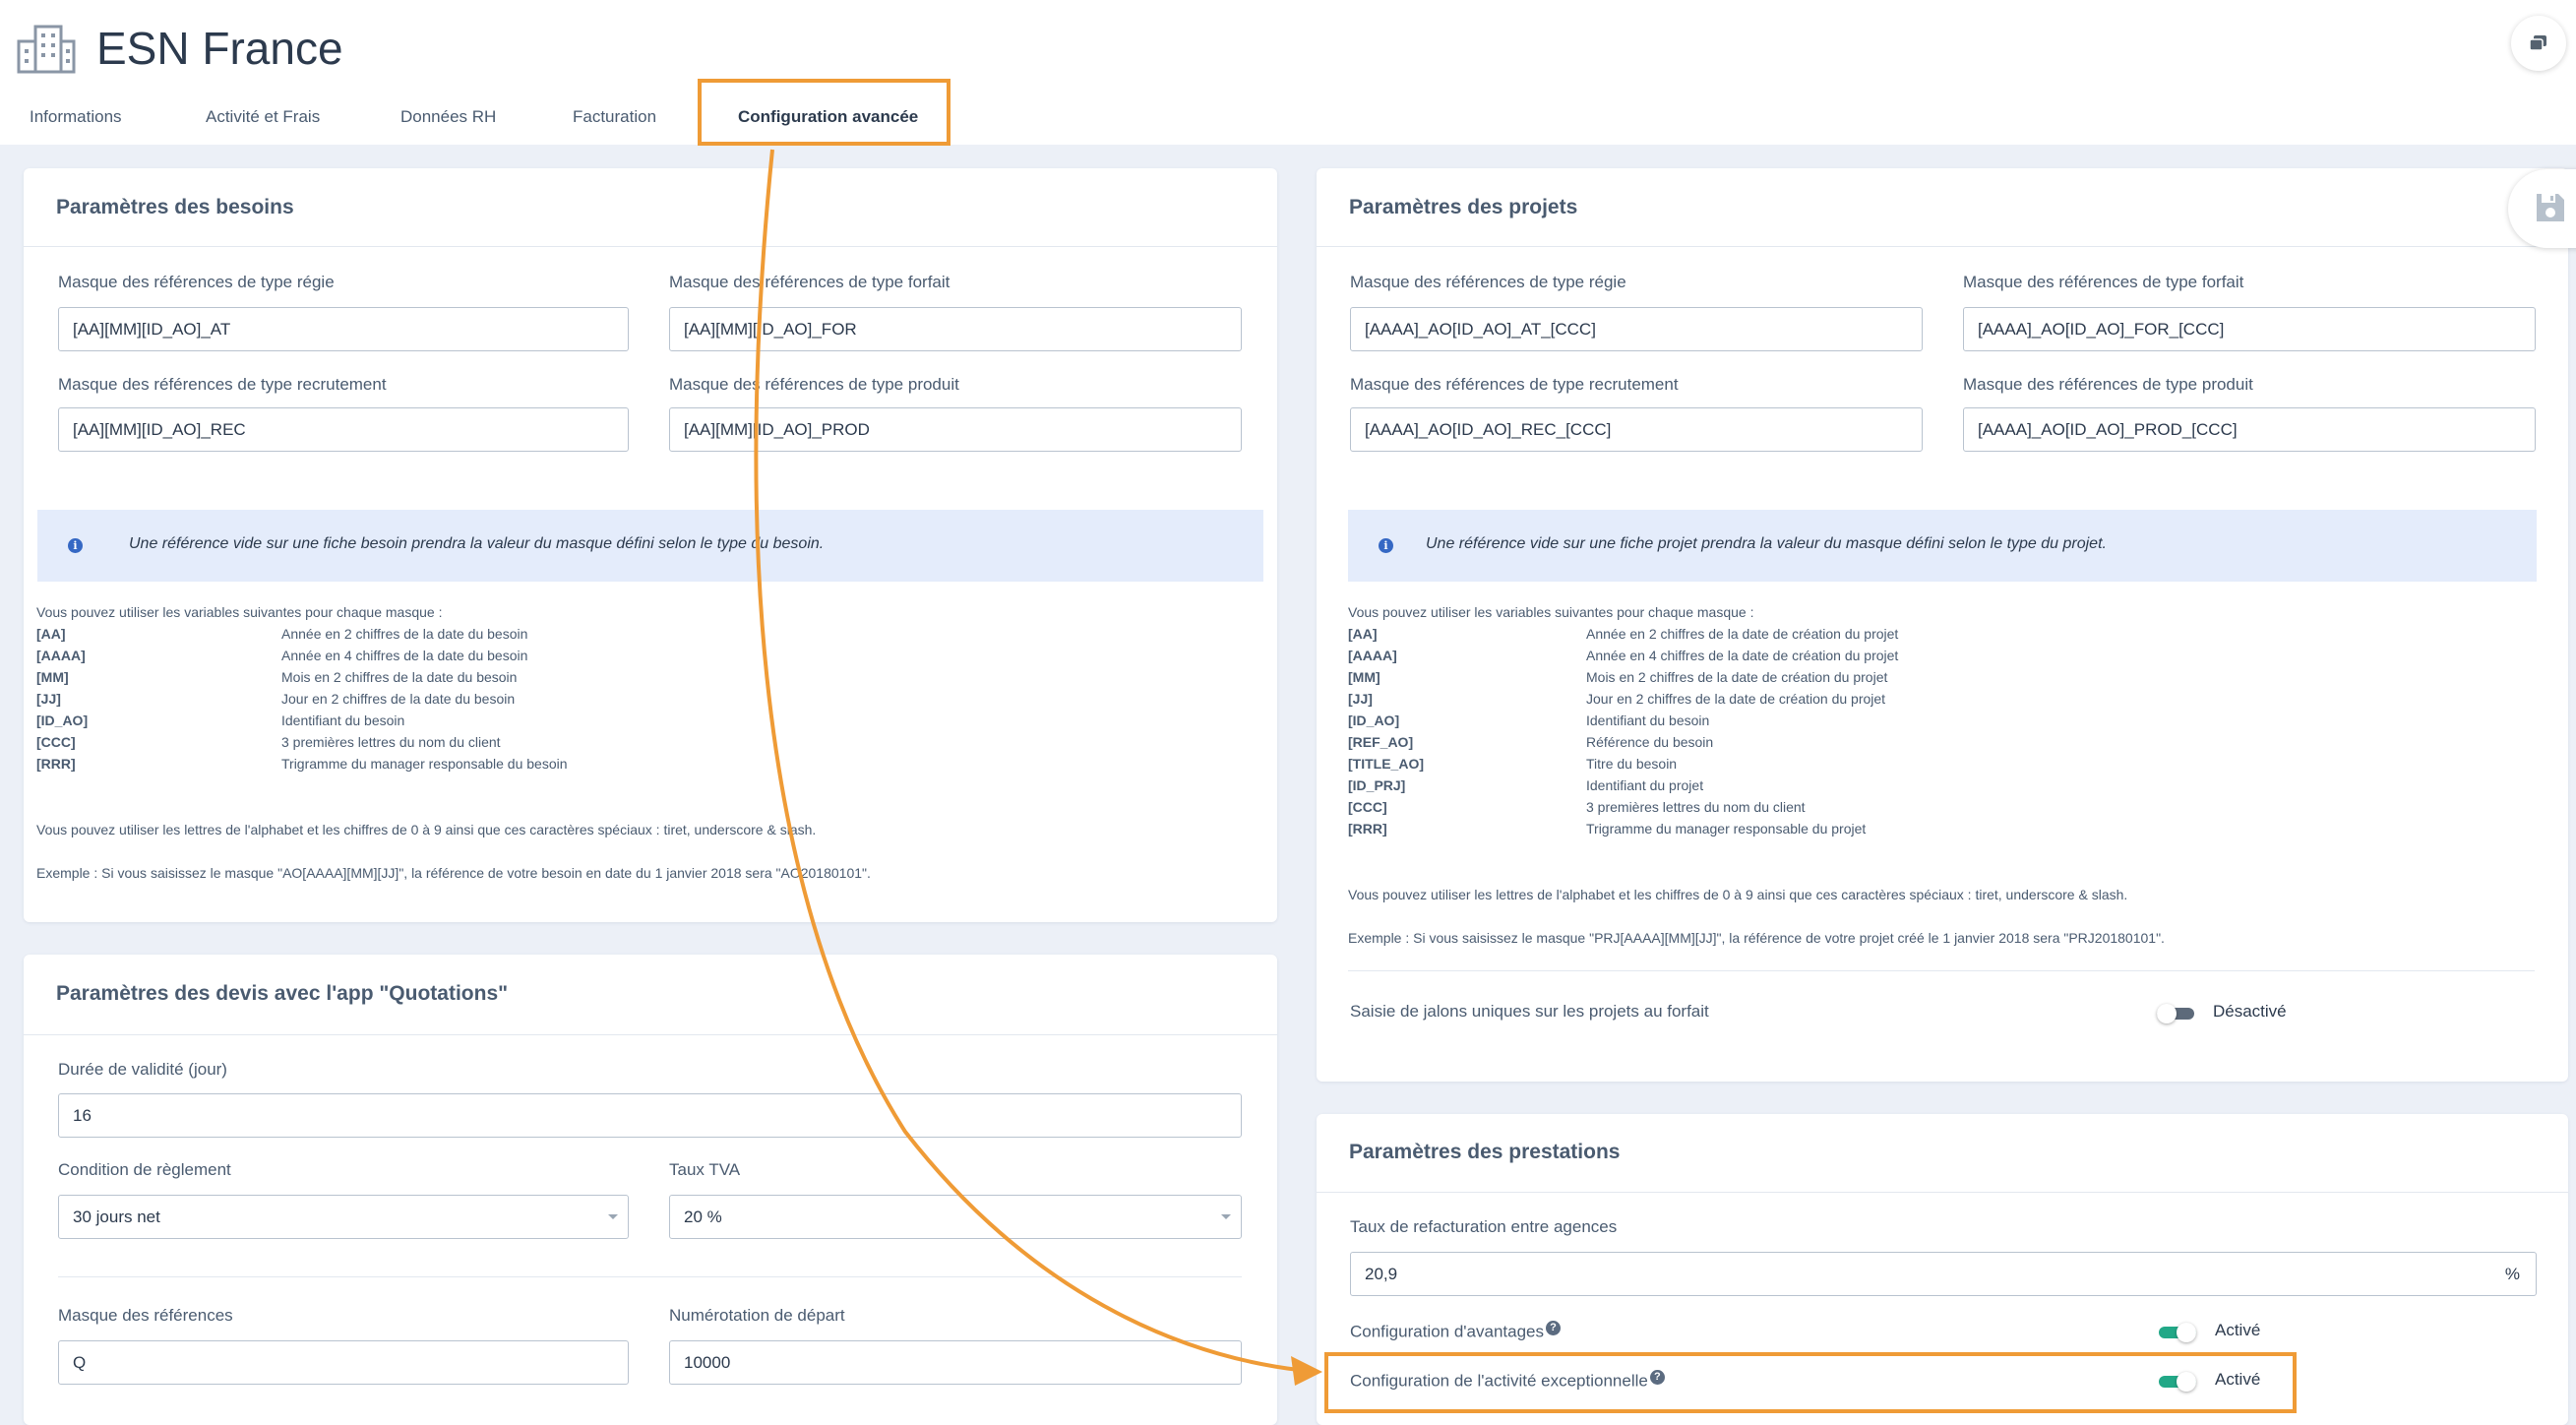  Describe the element at coordinates (219, 48) in the screenshot. I see `page-title: ESN France` at that location.